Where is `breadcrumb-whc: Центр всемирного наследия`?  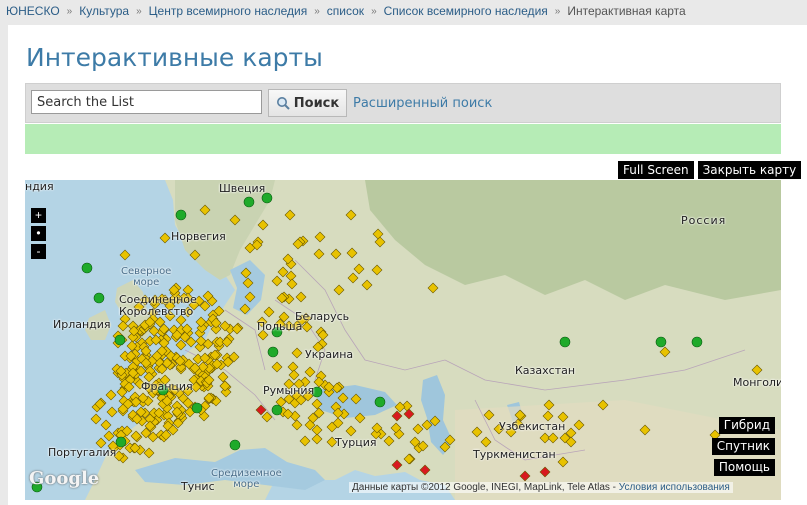 breadcrumb-whc: Центр всемирного наследия is located at coordinates (228, 11).